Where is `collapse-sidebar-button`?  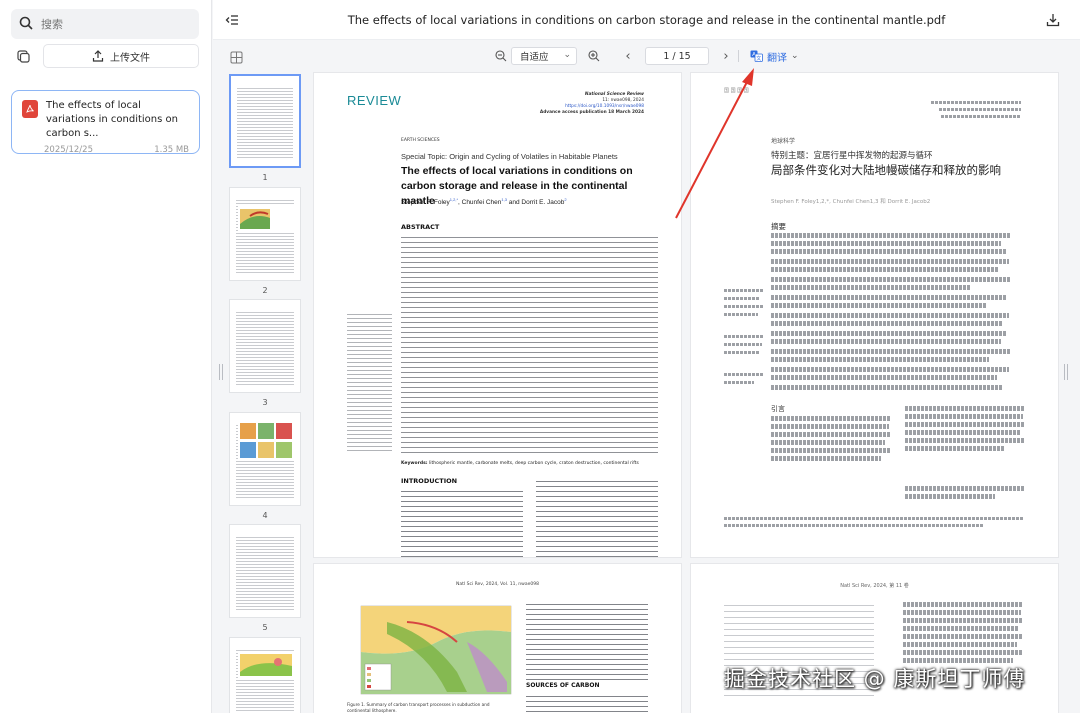
collapse-sidebar-button is located at coordinates (233, 20).